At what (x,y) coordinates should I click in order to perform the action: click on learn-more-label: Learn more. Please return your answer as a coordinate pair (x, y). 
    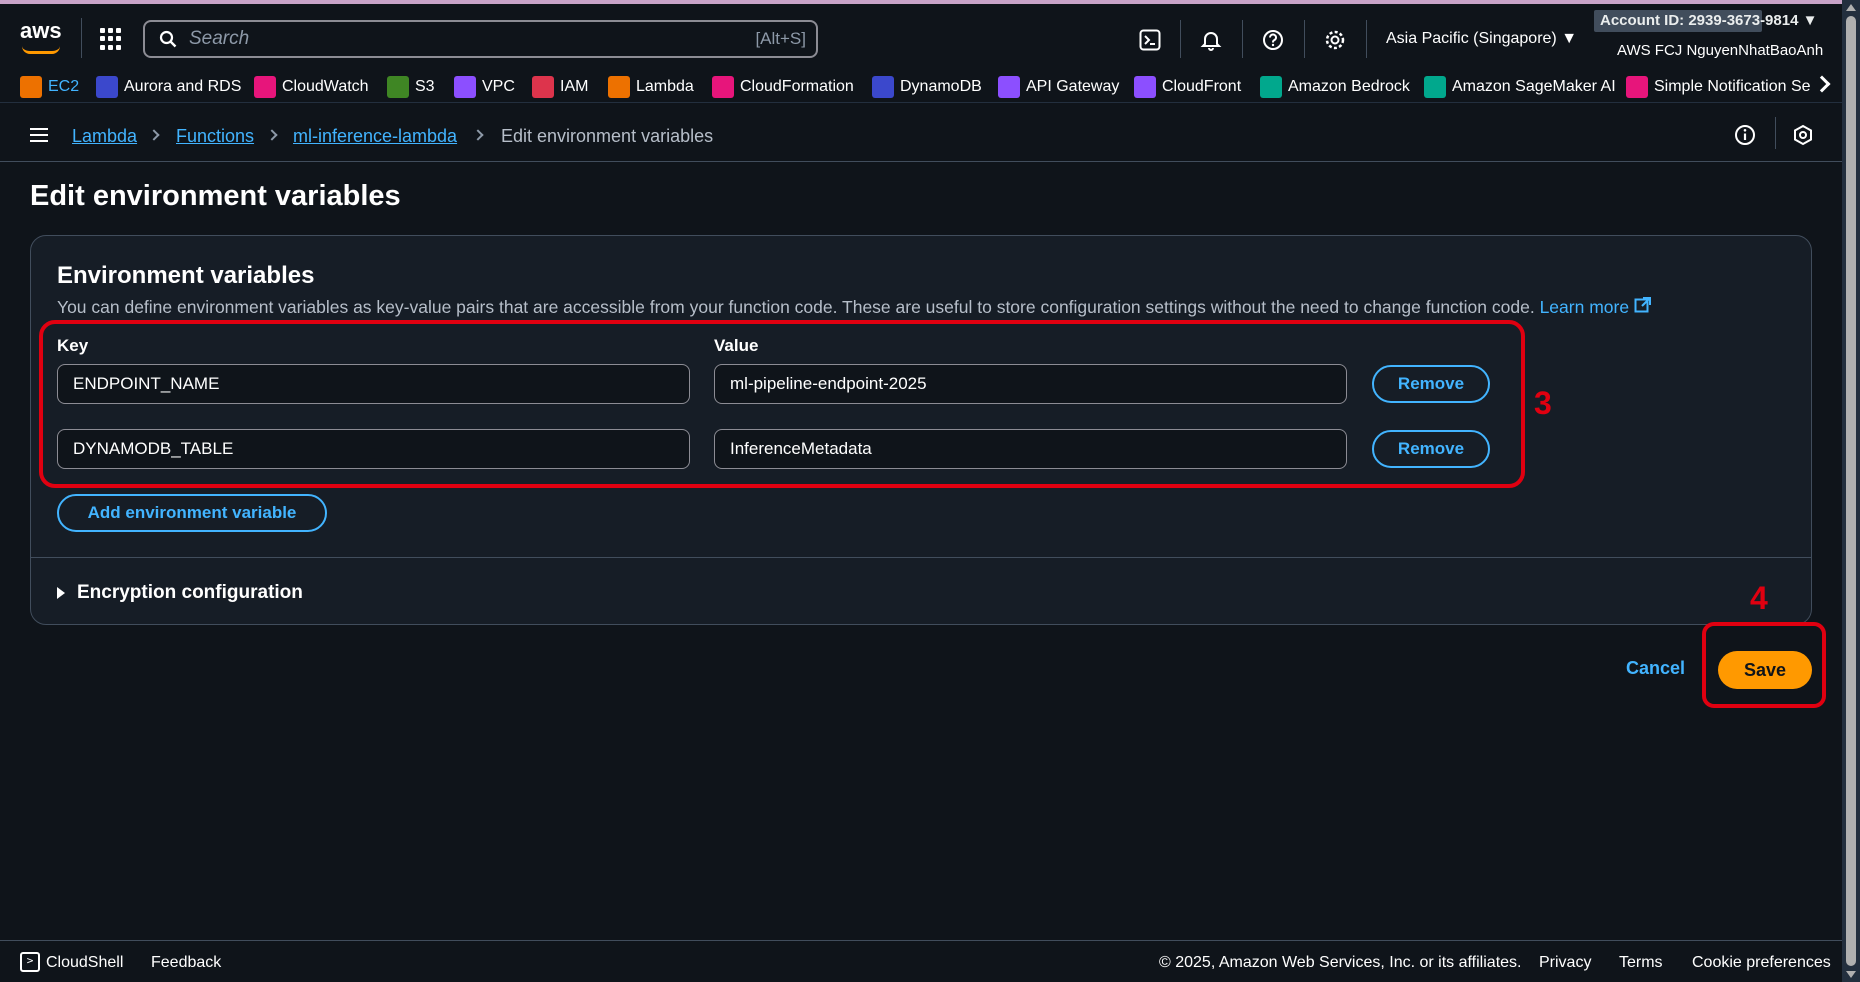
    Looking at the image, I should click on (1584, 307).